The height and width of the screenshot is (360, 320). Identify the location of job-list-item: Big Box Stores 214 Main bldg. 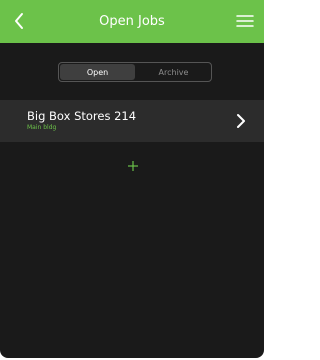
(132, 121).